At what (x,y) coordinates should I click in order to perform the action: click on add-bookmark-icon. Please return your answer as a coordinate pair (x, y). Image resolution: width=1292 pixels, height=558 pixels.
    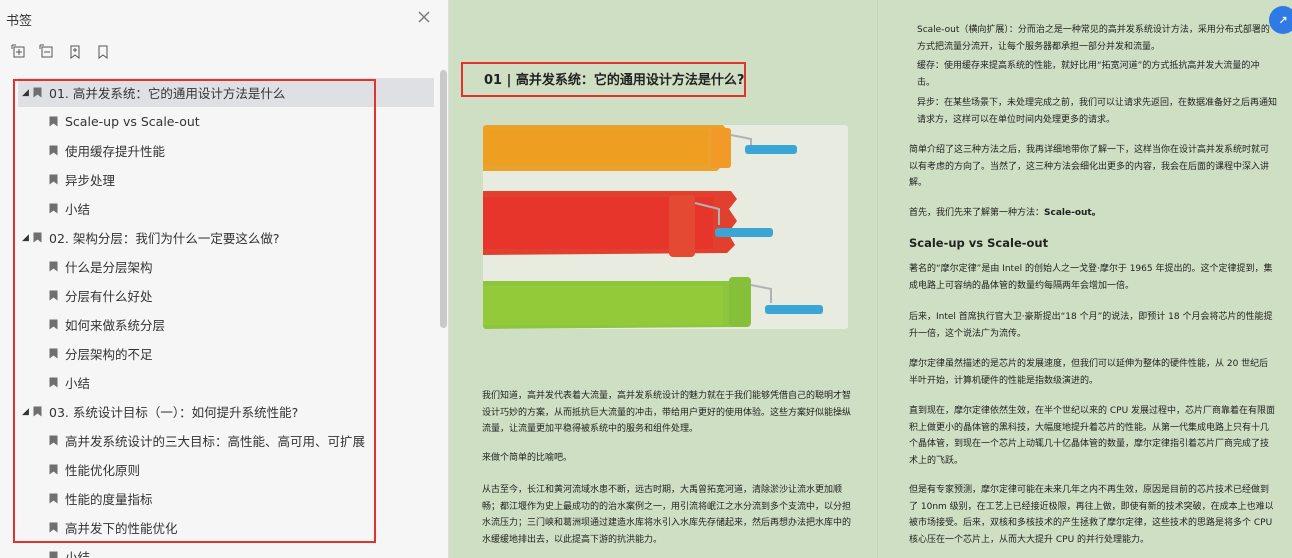
    Looking at the image, I should click on (75, 52).